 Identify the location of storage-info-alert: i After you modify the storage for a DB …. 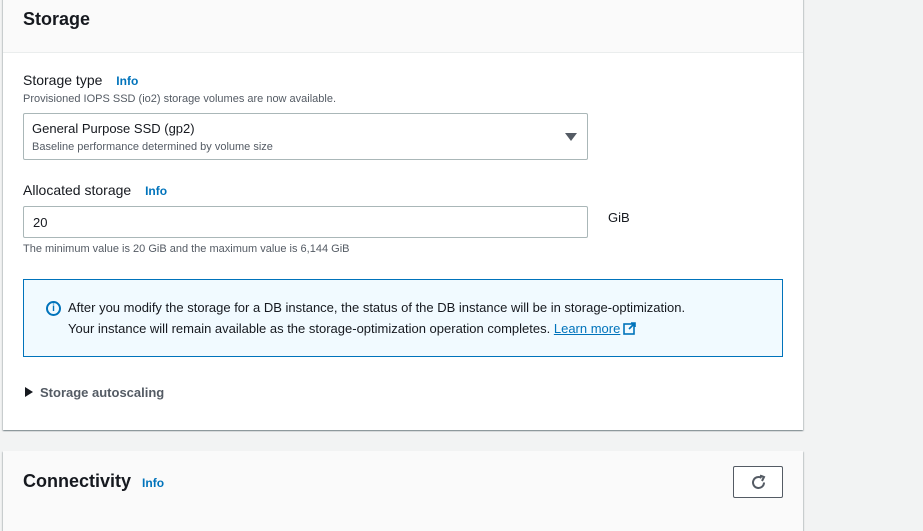
(403, 318).